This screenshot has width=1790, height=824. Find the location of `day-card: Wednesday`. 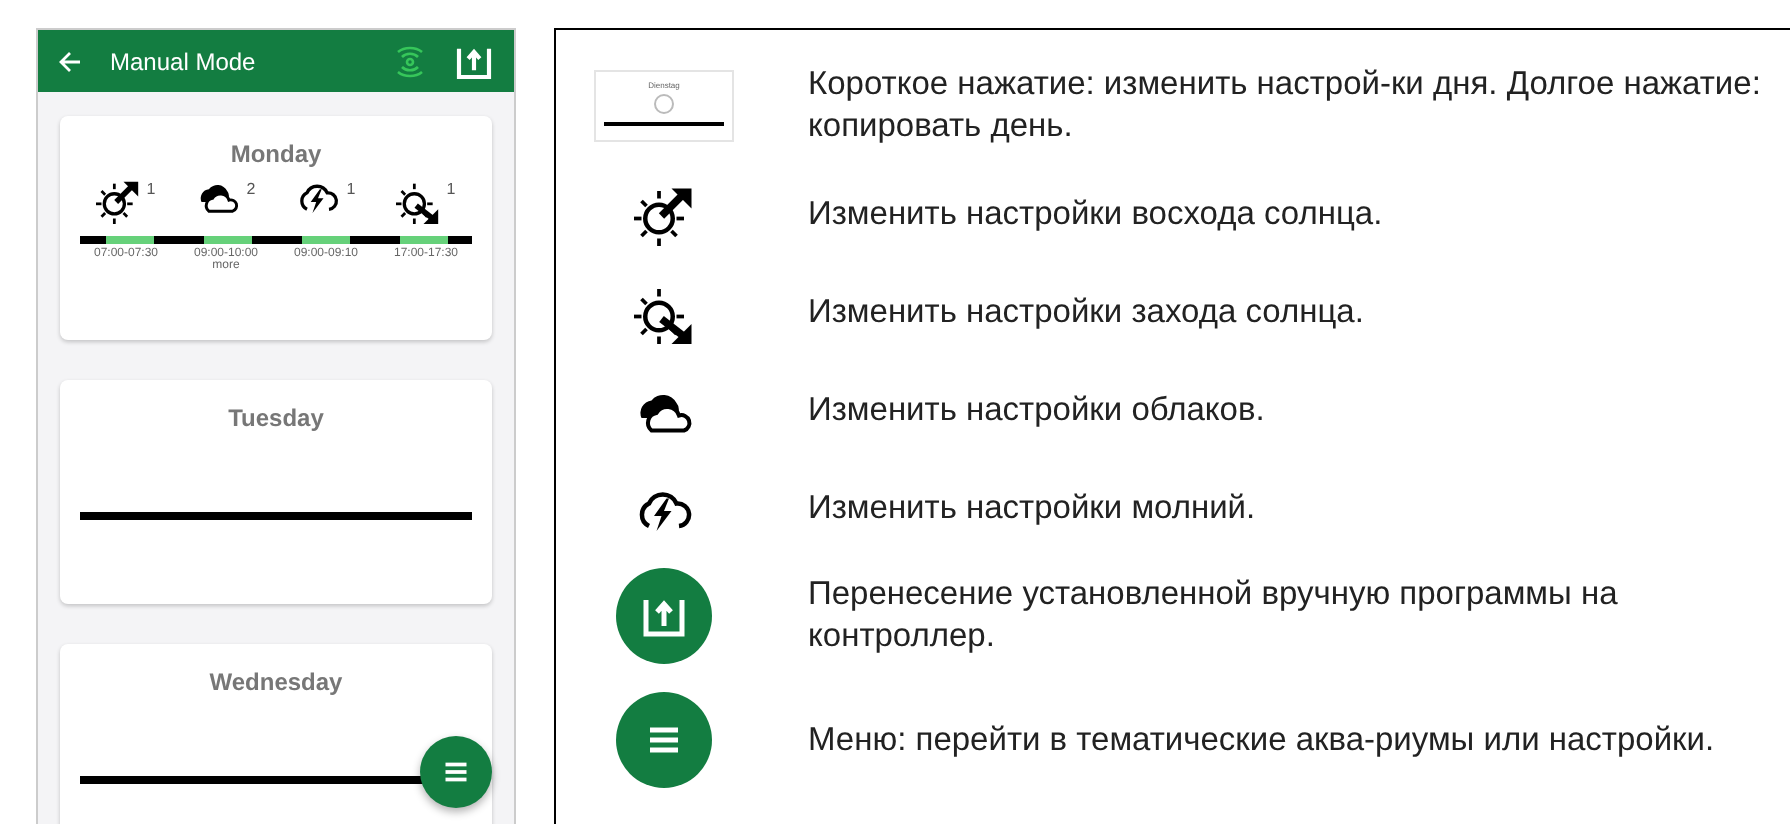

day-card: Wednesday is located at coordinates (276, 734).